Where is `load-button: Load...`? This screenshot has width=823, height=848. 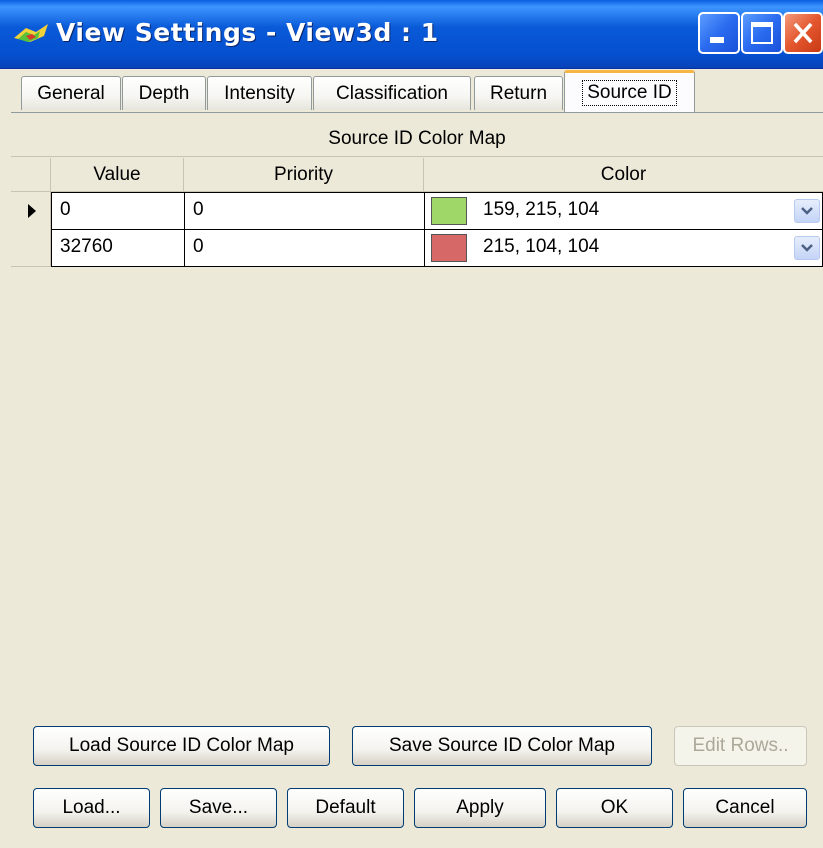 load-button: Load... is located at coordinates (91, 808).